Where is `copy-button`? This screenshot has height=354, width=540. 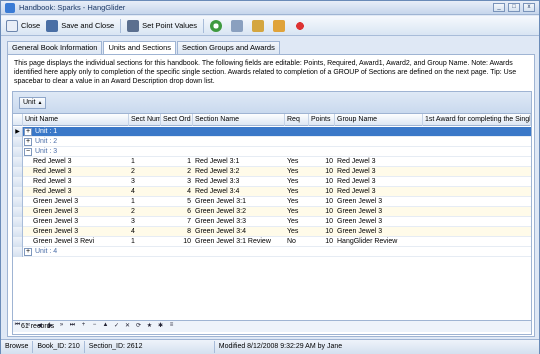
copy-button is located at coordinates (259, 26).